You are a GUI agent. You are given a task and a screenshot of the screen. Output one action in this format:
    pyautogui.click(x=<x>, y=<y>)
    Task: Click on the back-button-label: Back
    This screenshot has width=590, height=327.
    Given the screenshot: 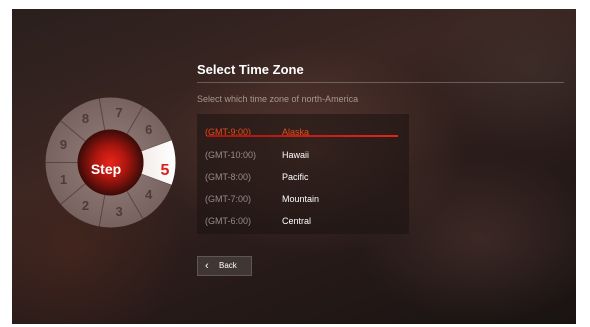 What is the action you would take?
    pyautogui.click(x=228, y=265)
    